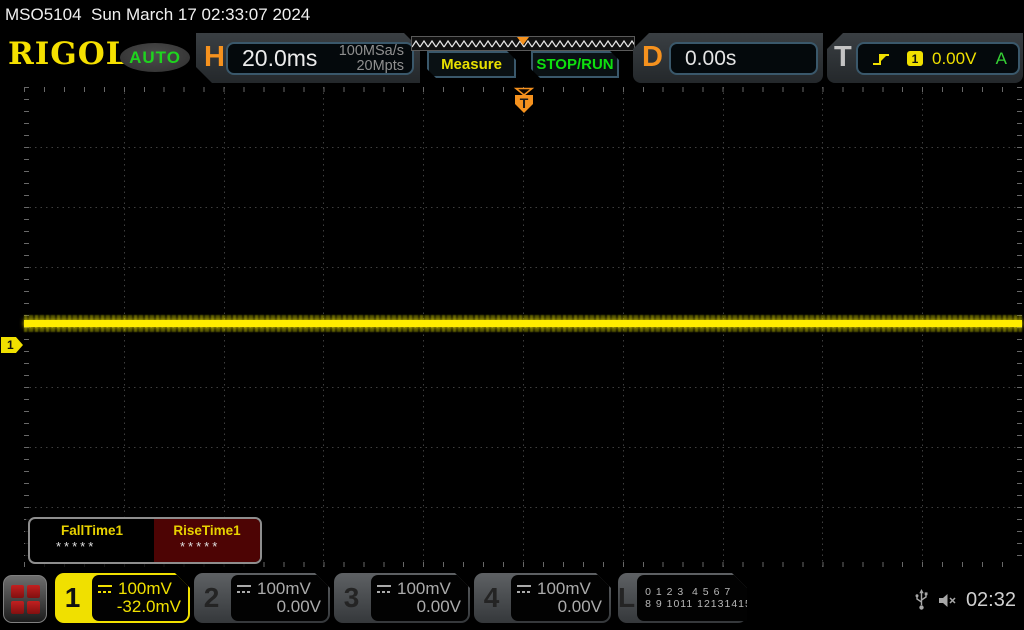 This screenshot has height=630, width=1024. Describe the element at coordinates (698, 604) in the screenshot. I see `digital-channels-row2: 8 9 1011 12131415` at that location.